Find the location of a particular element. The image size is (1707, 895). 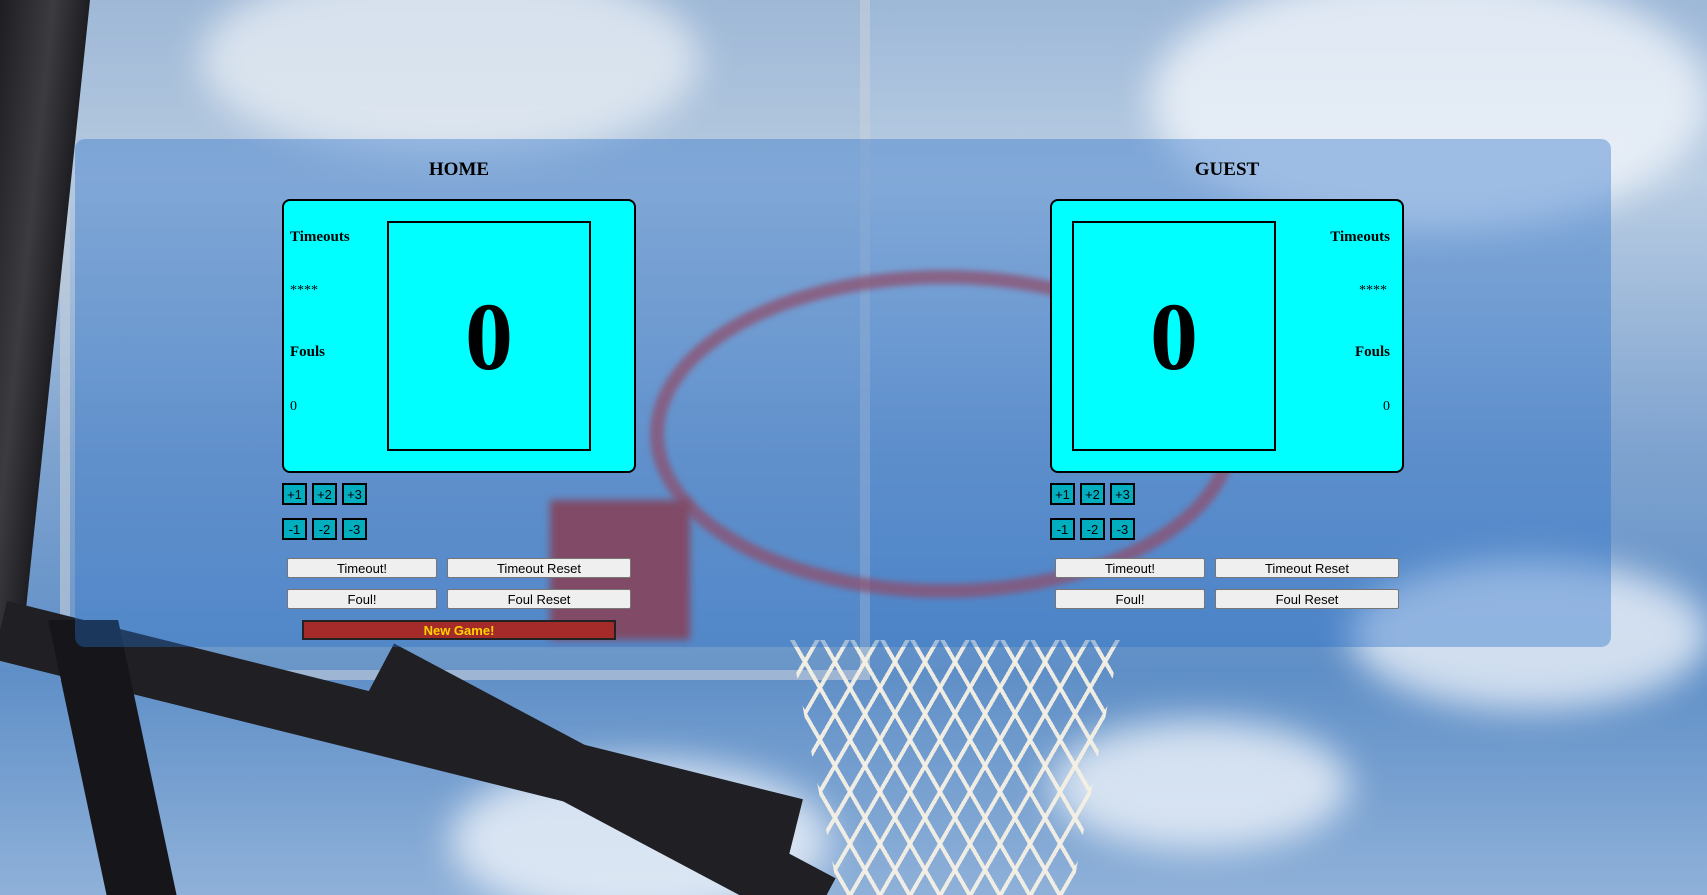

guest-title: GUEST is located at coordinates (1227, 169).